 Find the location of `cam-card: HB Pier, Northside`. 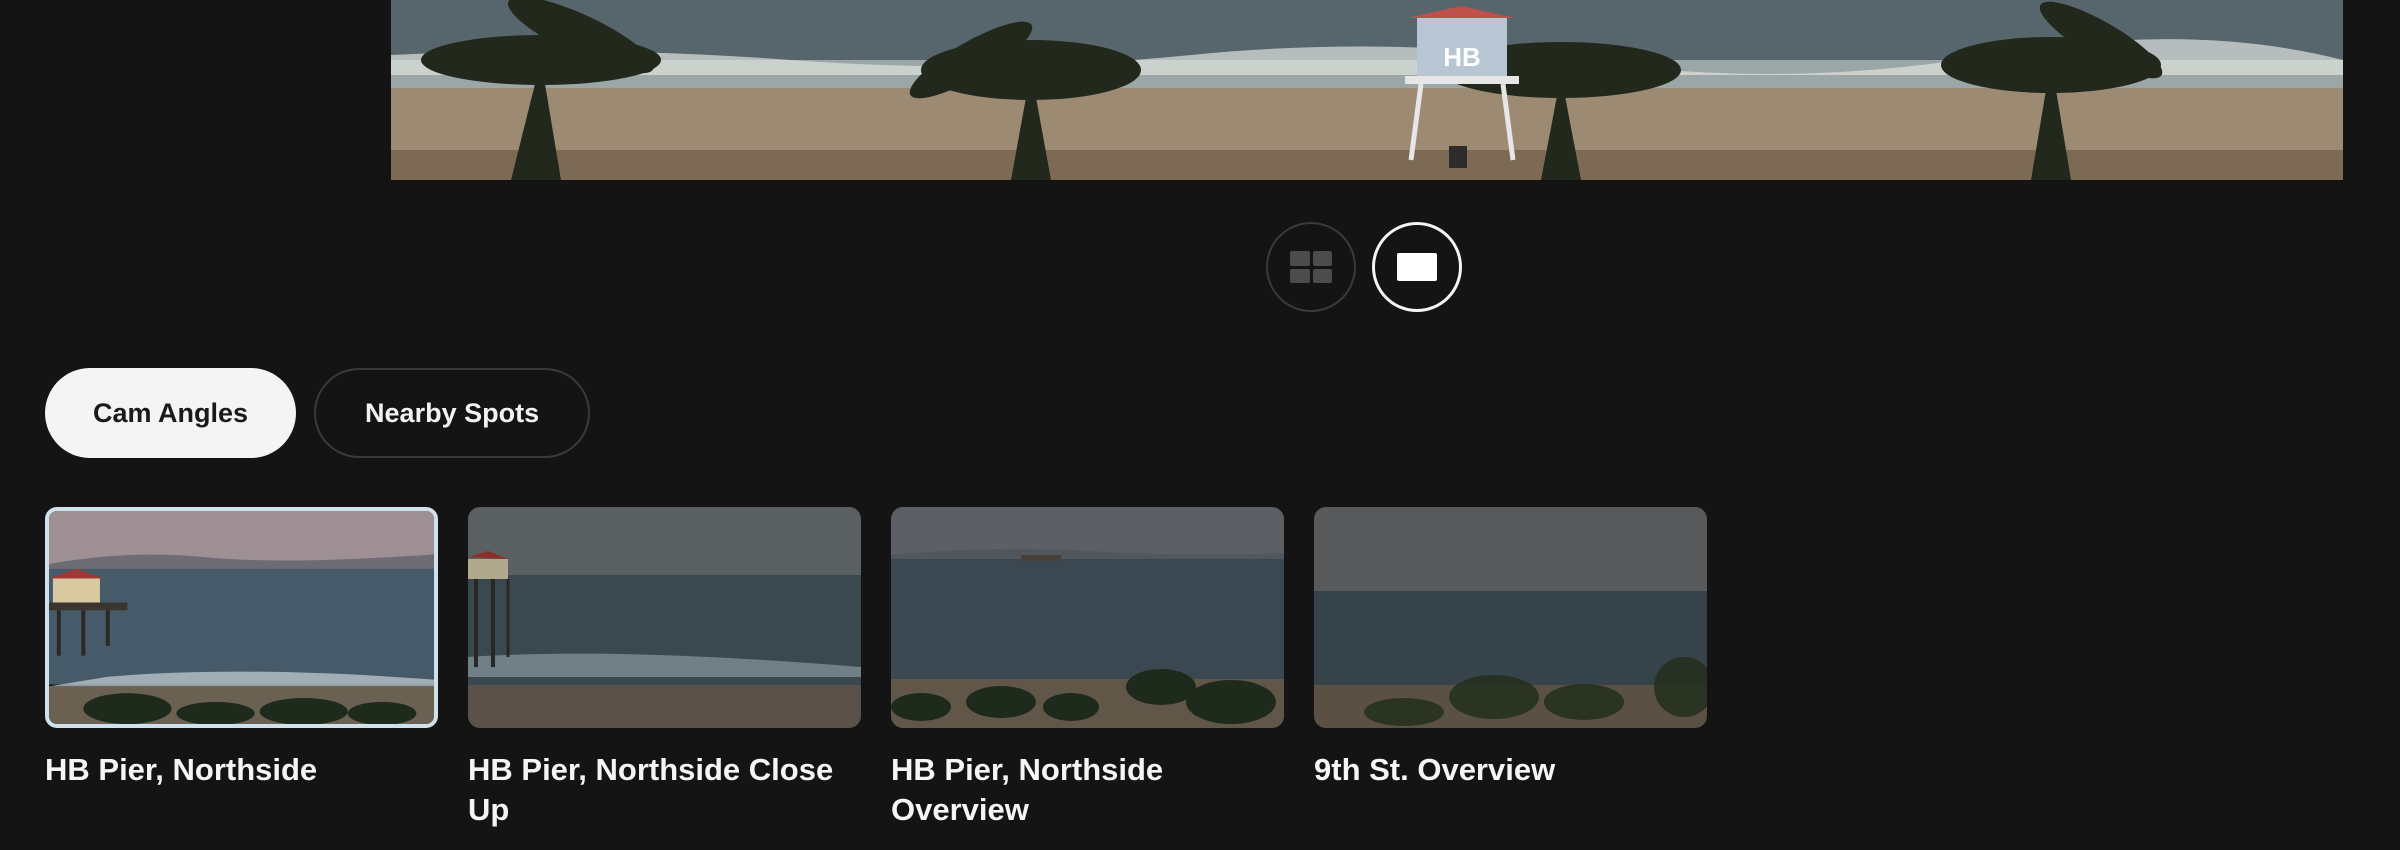

cam-card: HB Pier, Northside is located at coordinates (241, 668).